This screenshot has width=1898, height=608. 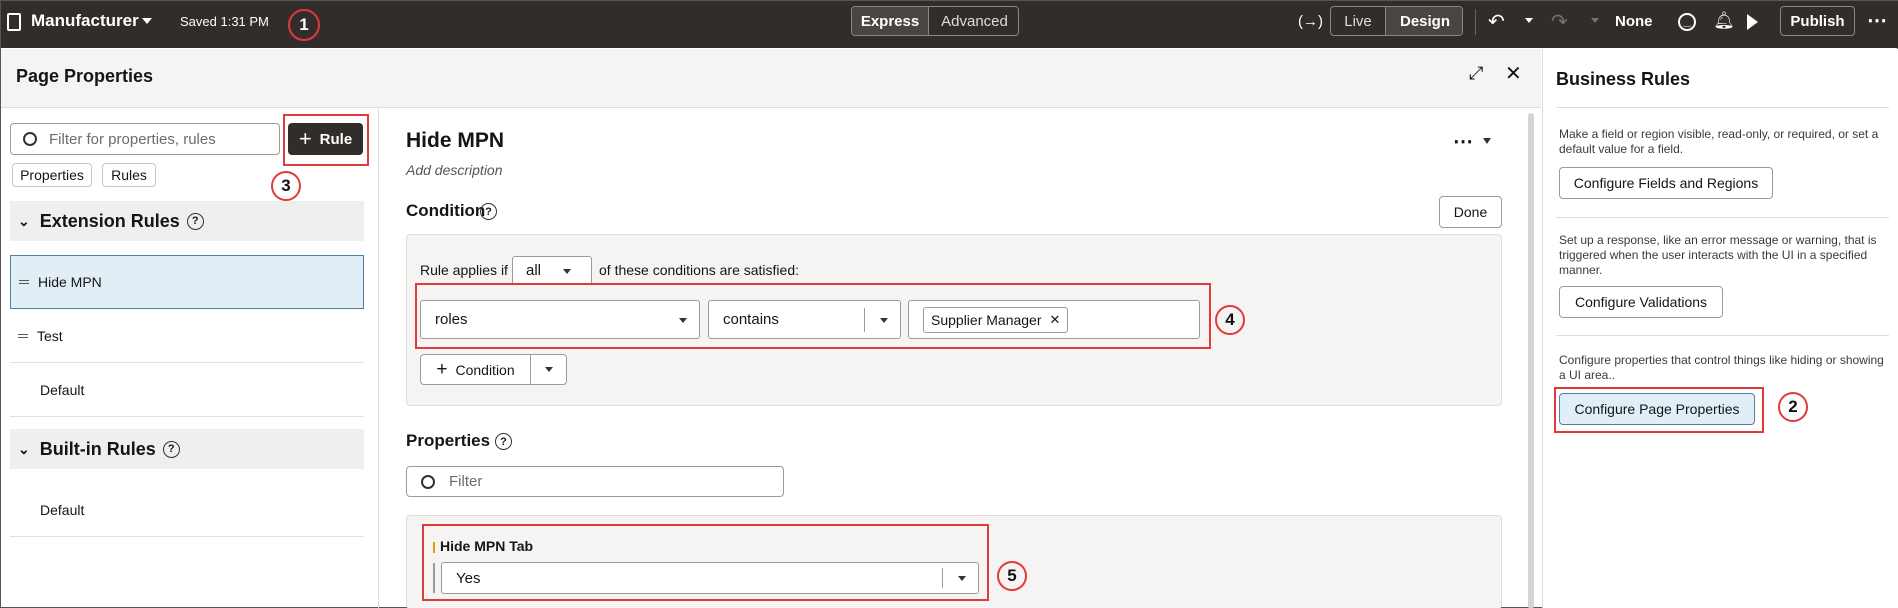 What do you see at coordinates (1476, 73) in the screenshot?
I see `expand-icon: ⤢` at bounding box center [1476, 73].